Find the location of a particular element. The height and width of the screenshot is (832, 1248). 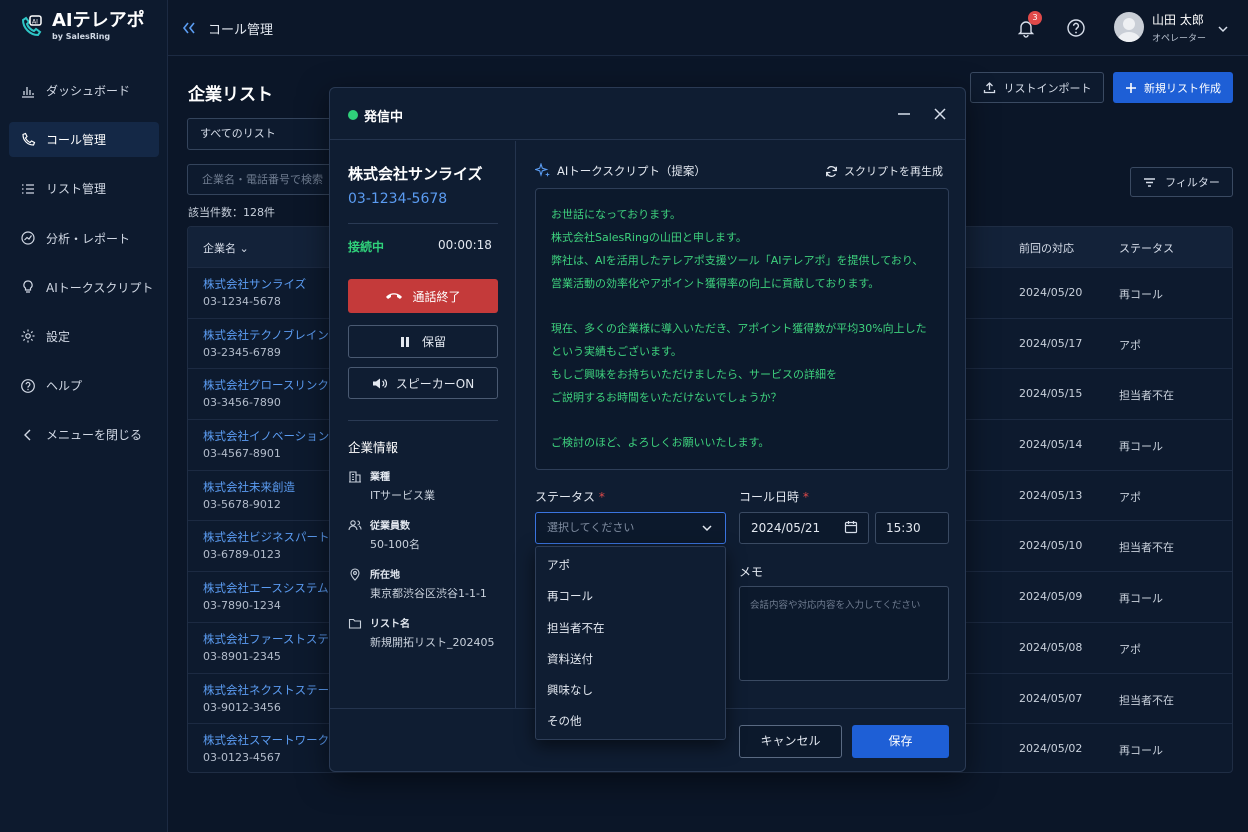

status-option: 資料送付 is located at coordinates (630, 659).